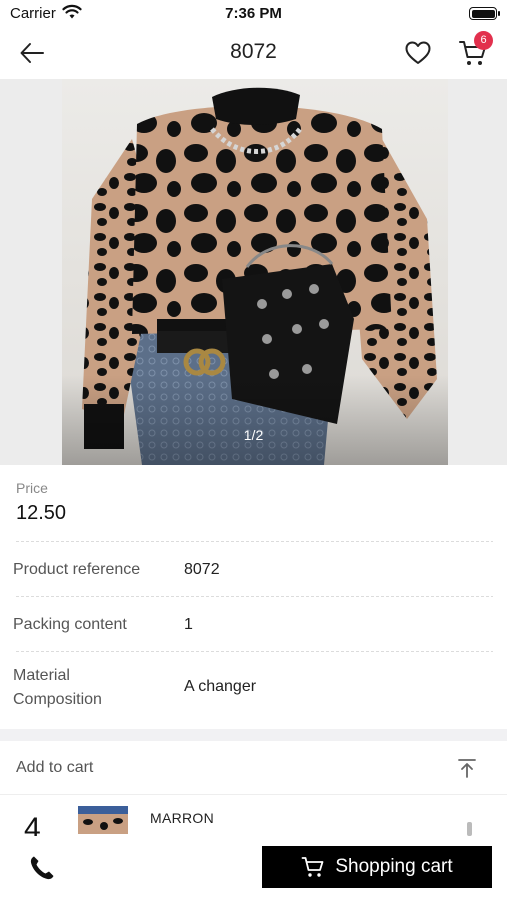  I want to click on image-page-indicator: 1/2, so click(253, 435).